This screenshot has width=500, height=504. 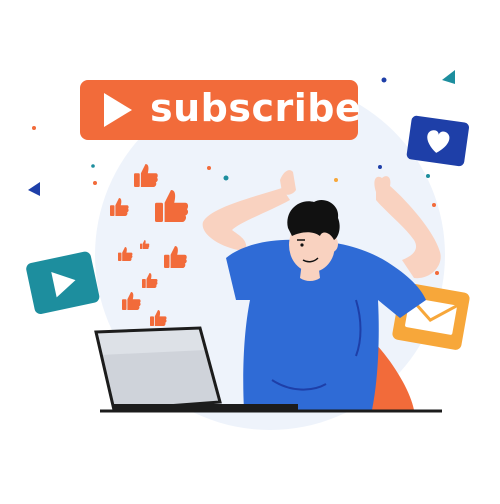 What do you see at coordinates (437, 141) in the screenshot?
I see `heart-card` at bounding box center [437, 141].